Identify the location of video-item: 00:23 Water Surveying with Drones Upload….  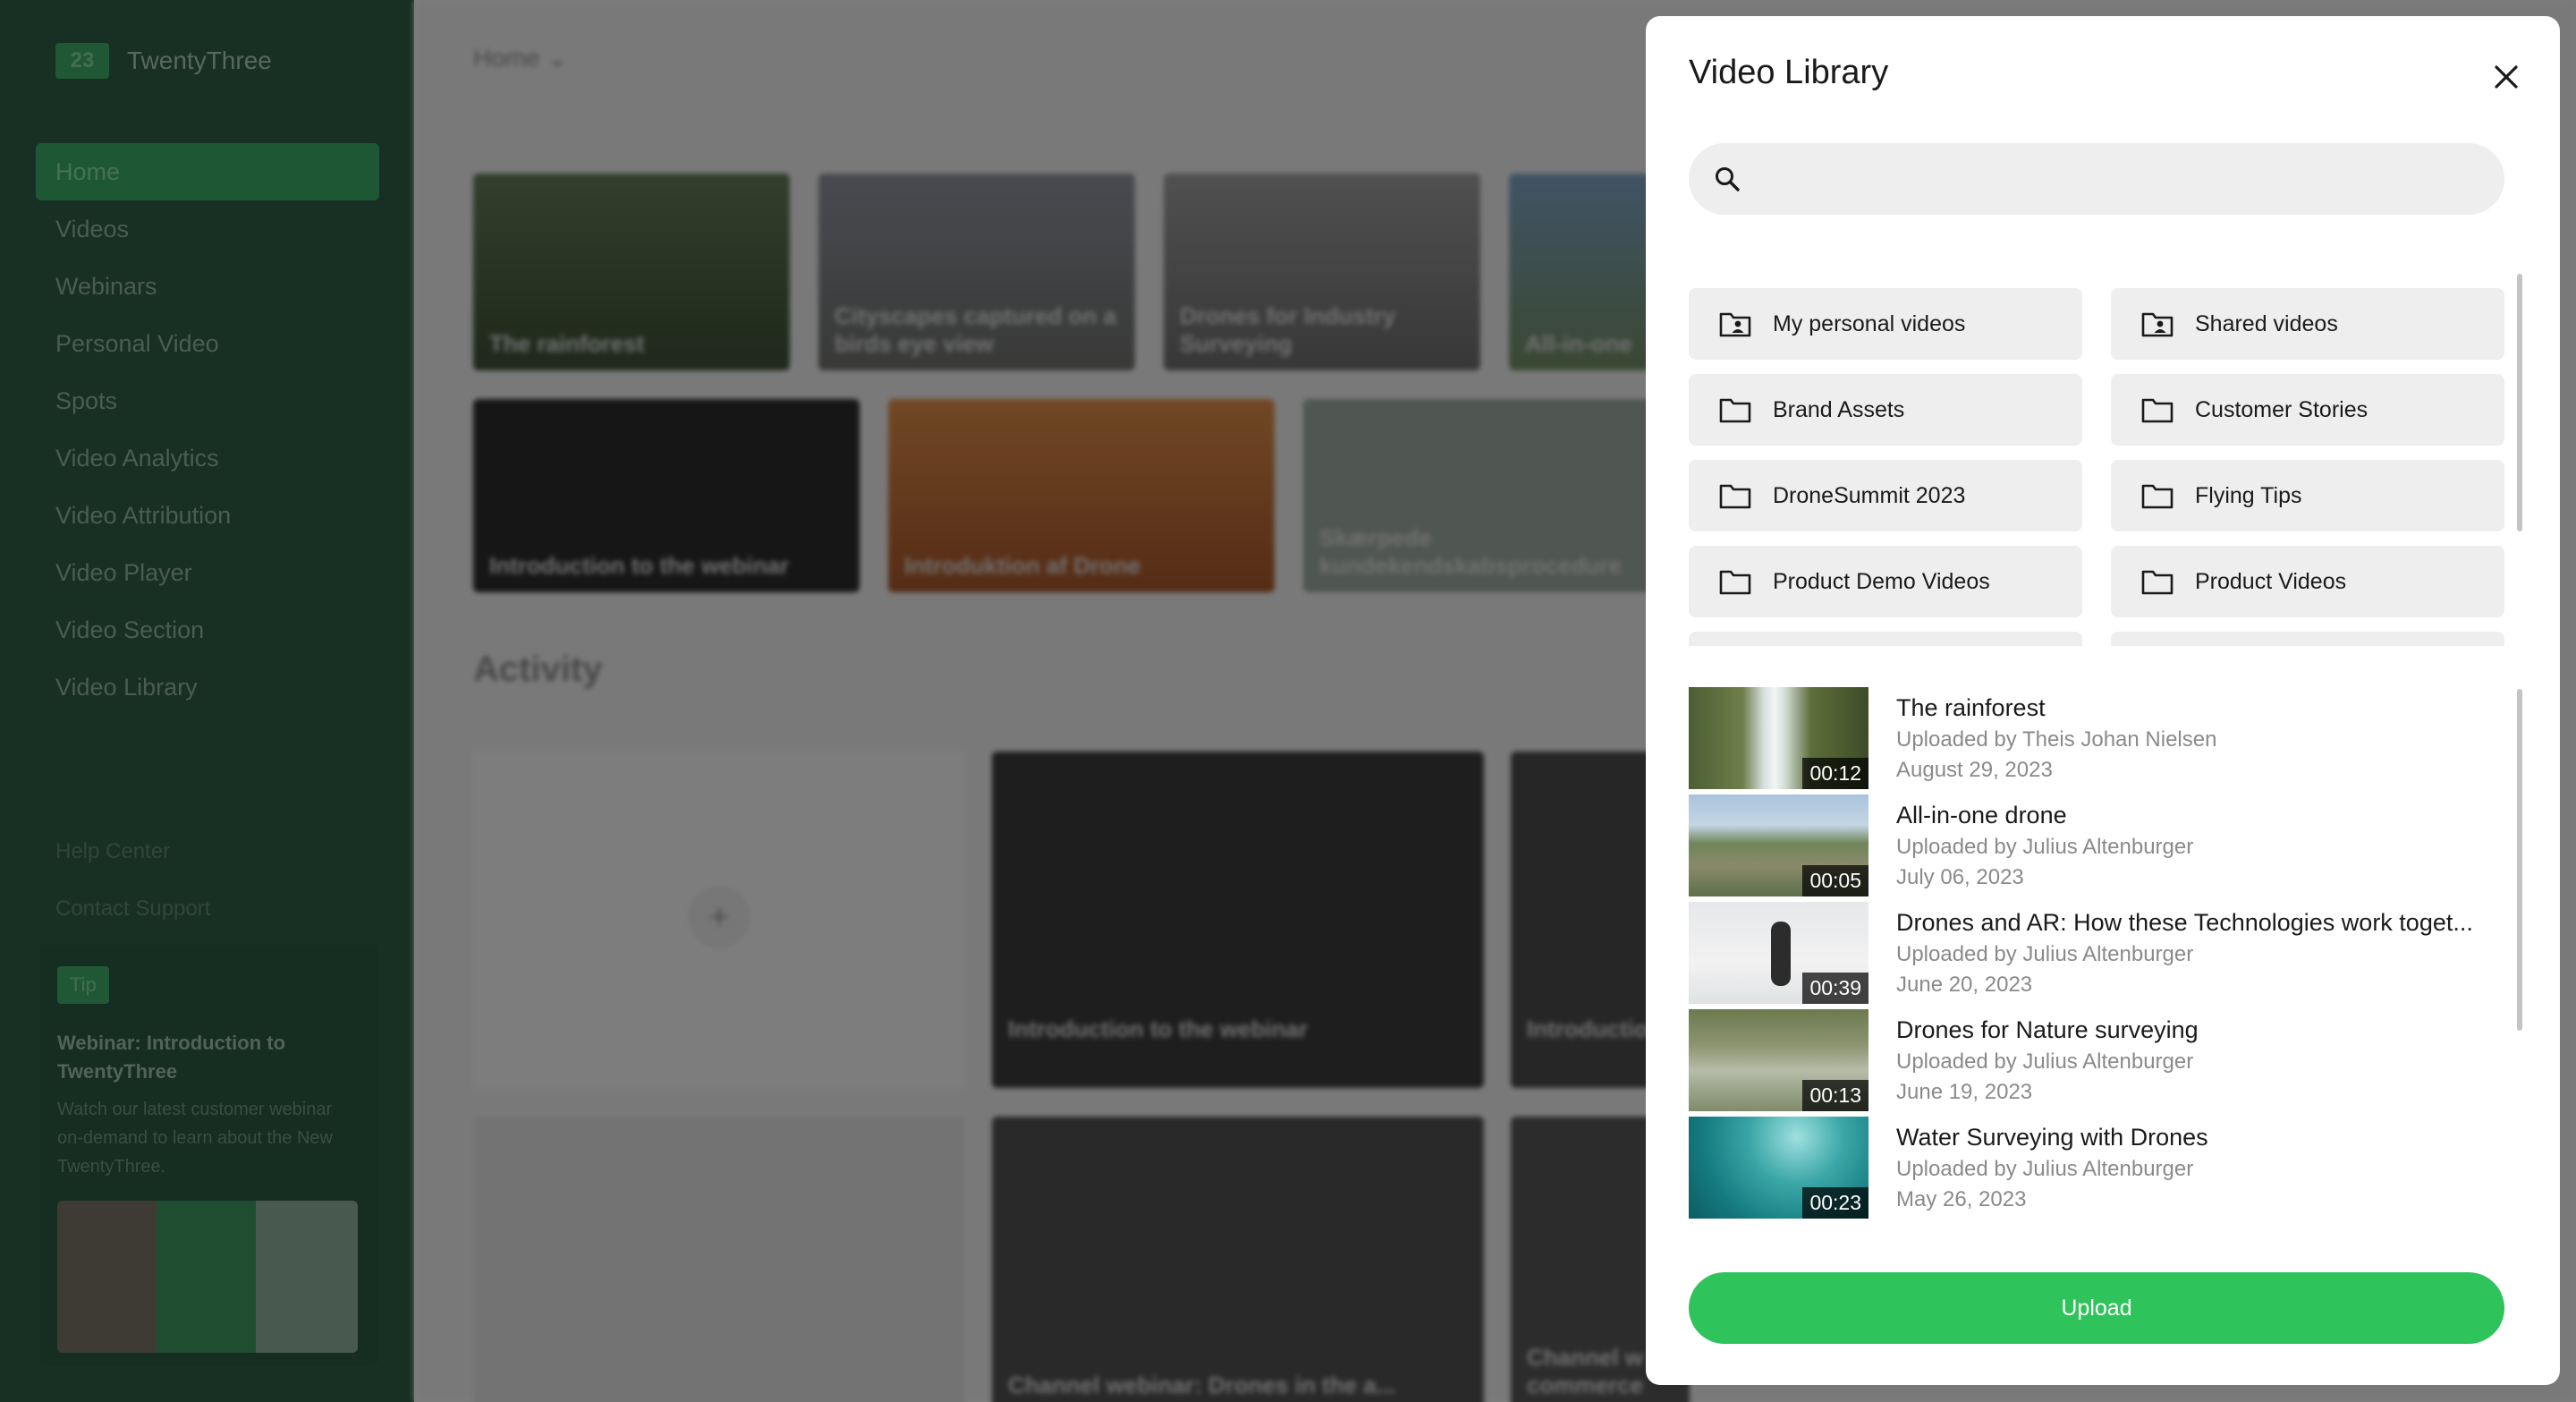
(2096, 1168).